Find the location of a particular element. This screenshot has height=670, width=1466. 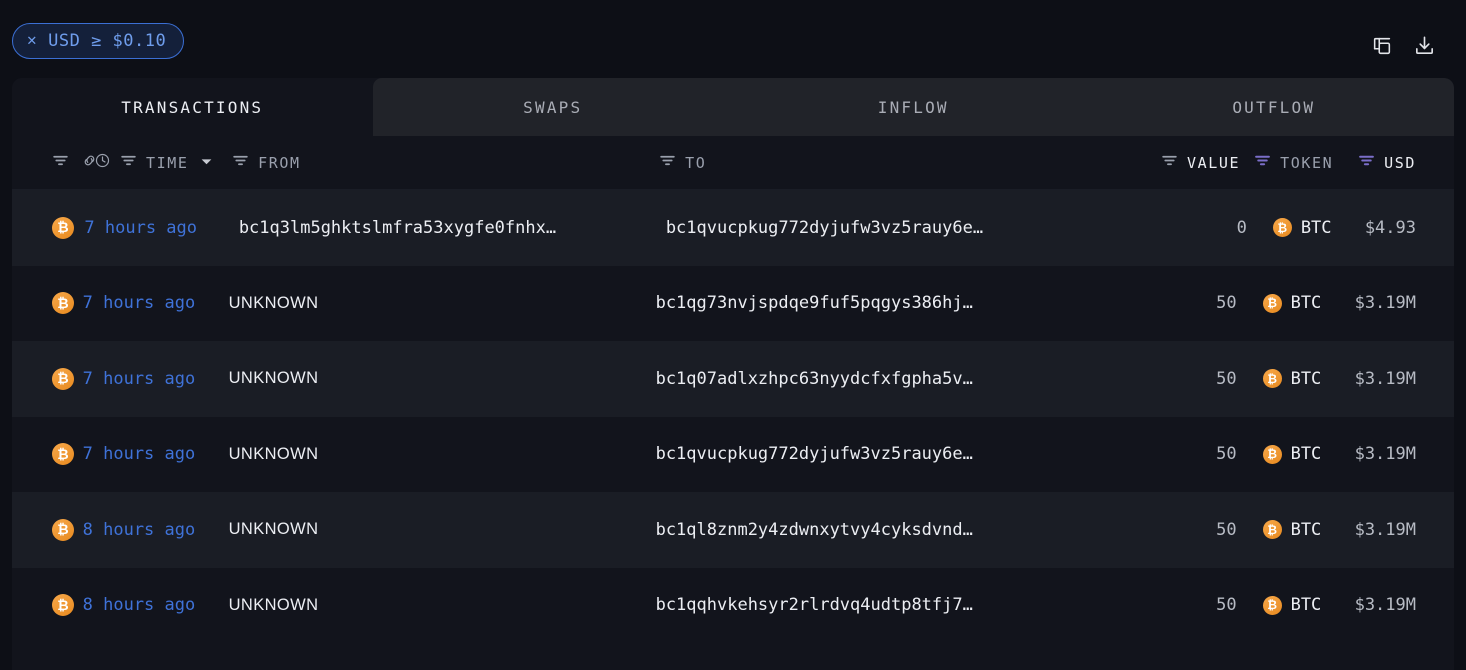

row-time: 8 hours ago is located at coordinates (139, 605).